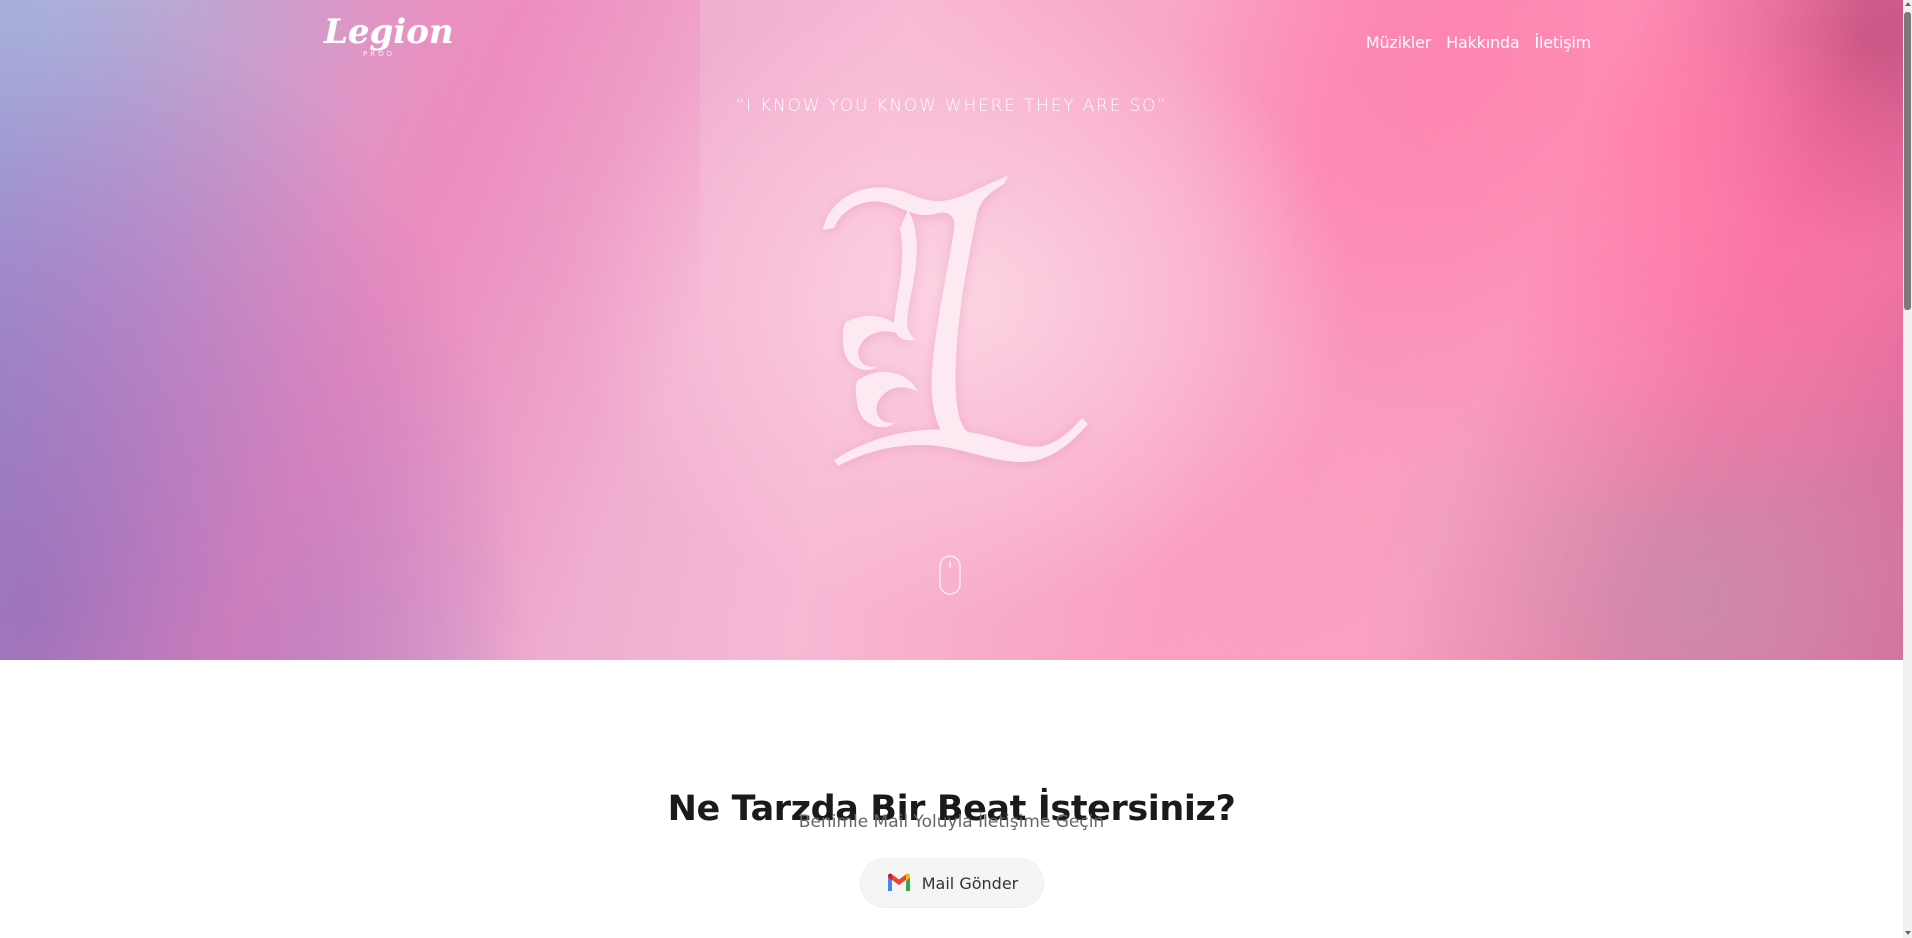  What do you see at coordinates (898, 882) in the screenshot?
I see `gmail-icon` at bounding box center [898, 882].